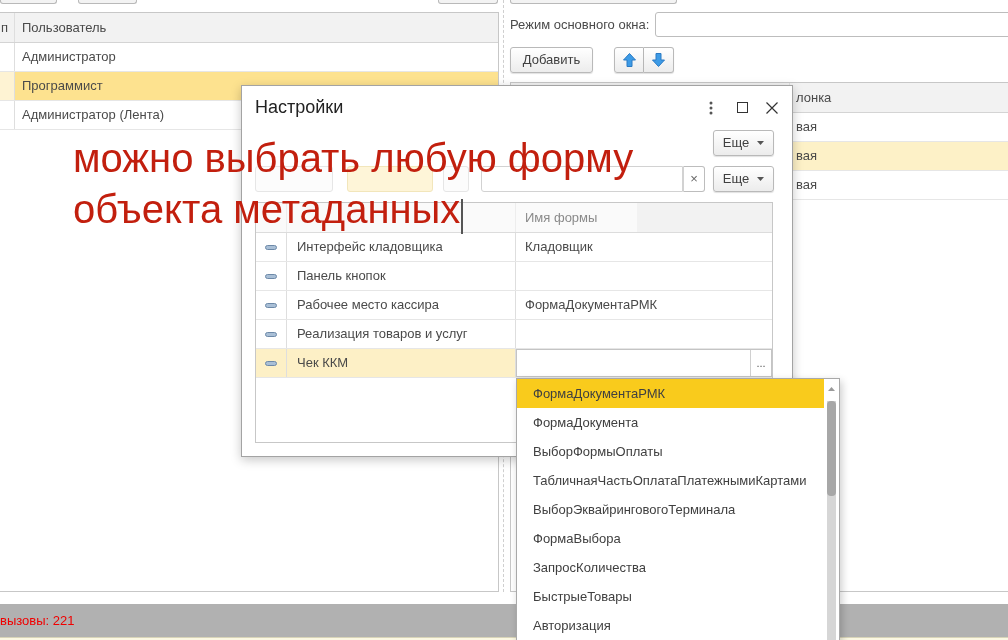 Image resolution: width=1008 pixels, height=640 pixels. Describe the element at coordinates (37, 620) in the screenshot. I see `status-text: вызовы: 221` at that location.